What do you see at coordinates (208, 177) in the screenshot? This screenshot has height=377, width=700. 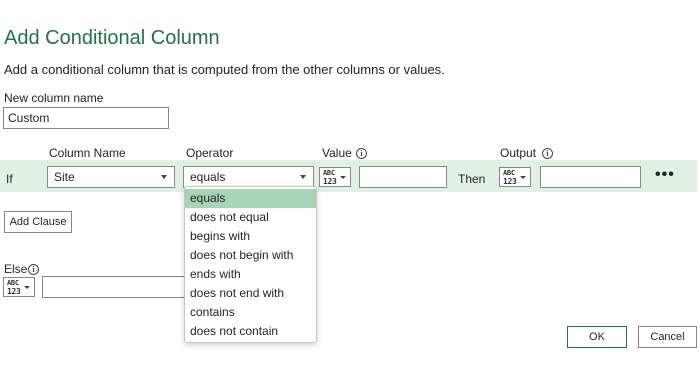 I see `operator-value: equals` at bounding box center [208, 177].